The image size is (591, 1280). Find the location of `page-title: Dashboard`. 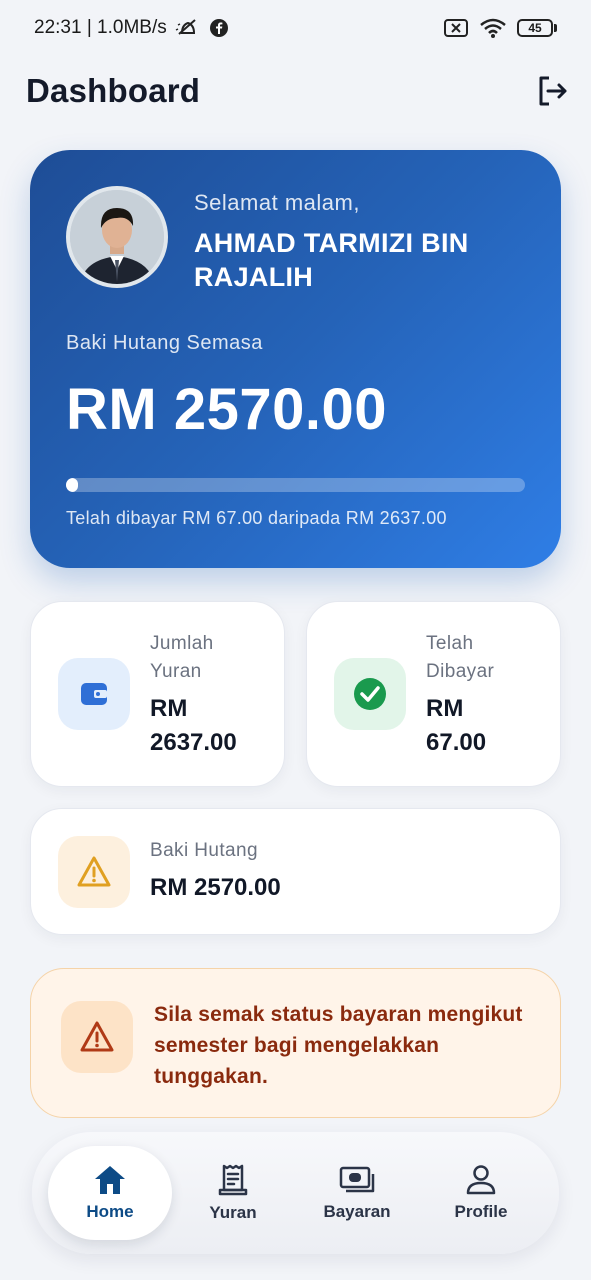

page-title: Dashboard is located at coordinates (113, 90).